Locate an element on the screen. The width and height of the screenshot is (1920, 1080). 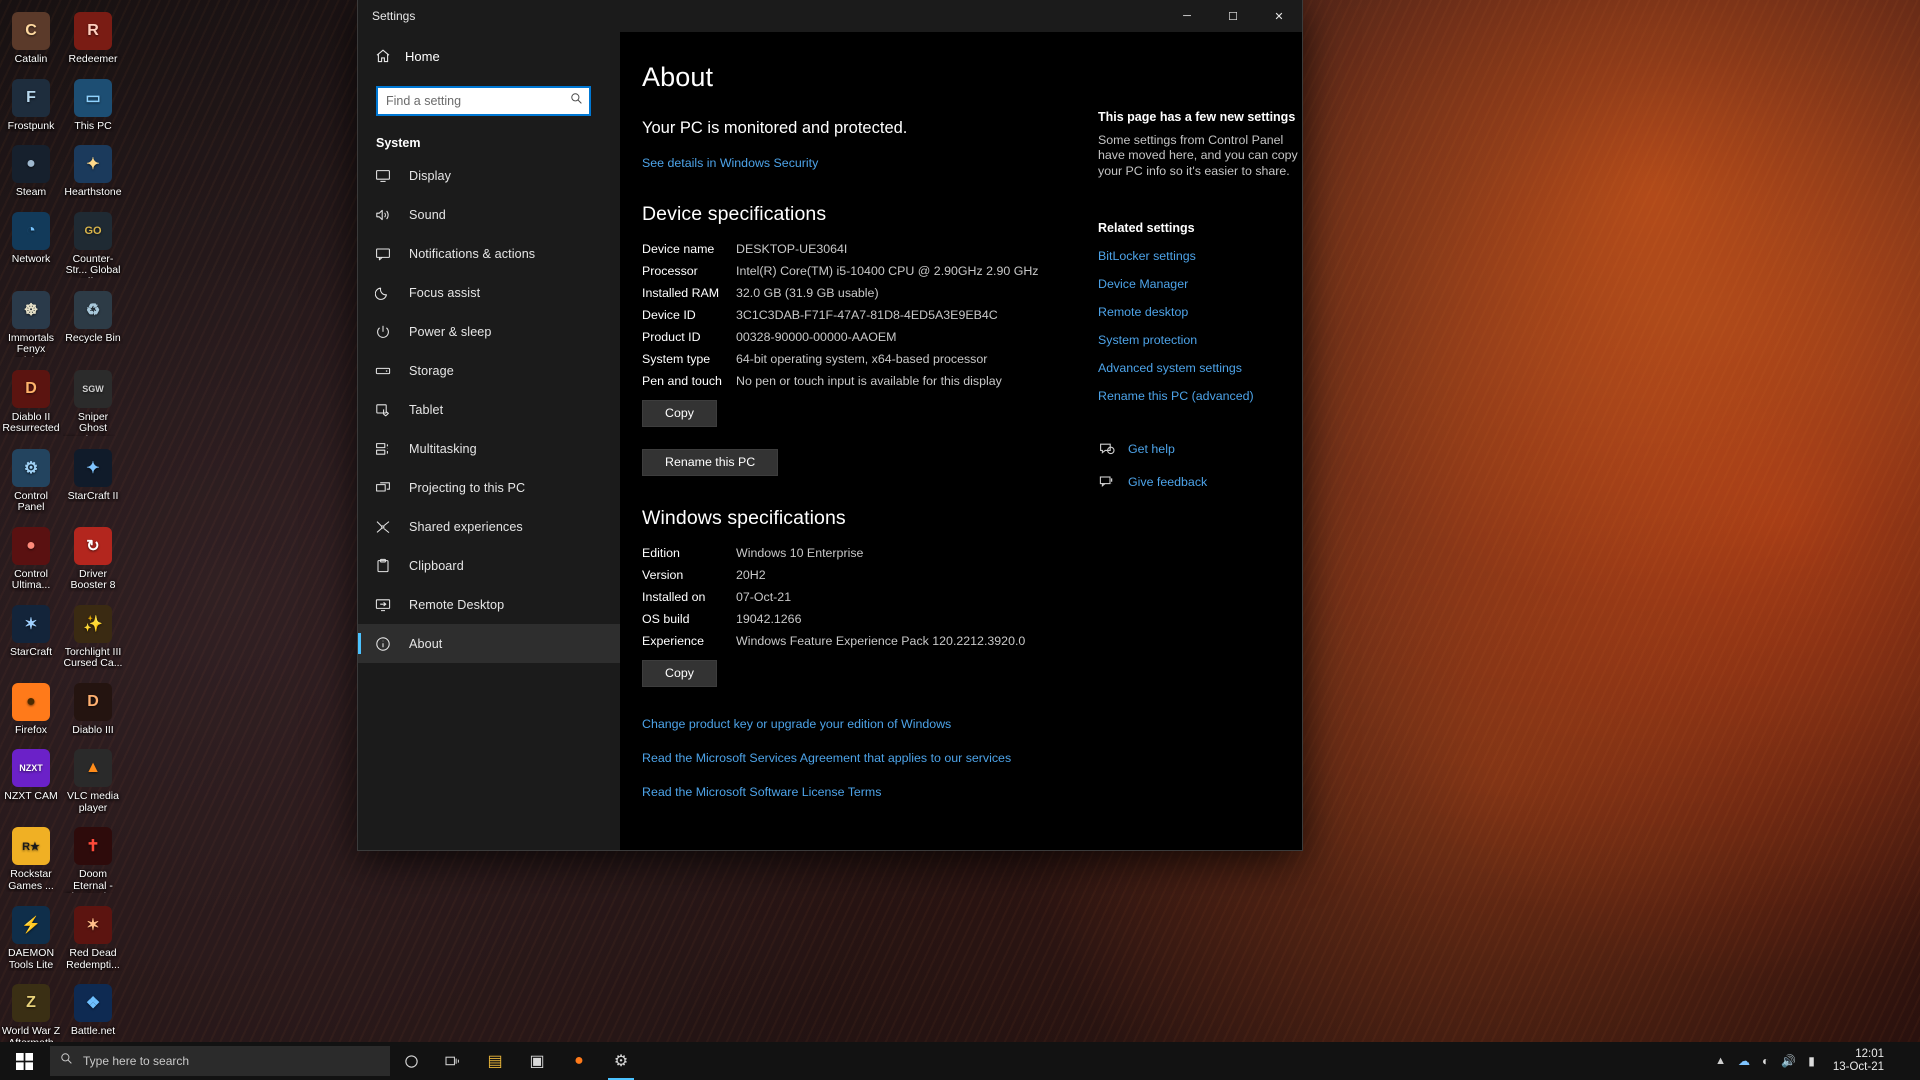
desktop-icon: ▲ VLC media player is located at coordinates (93, 780).